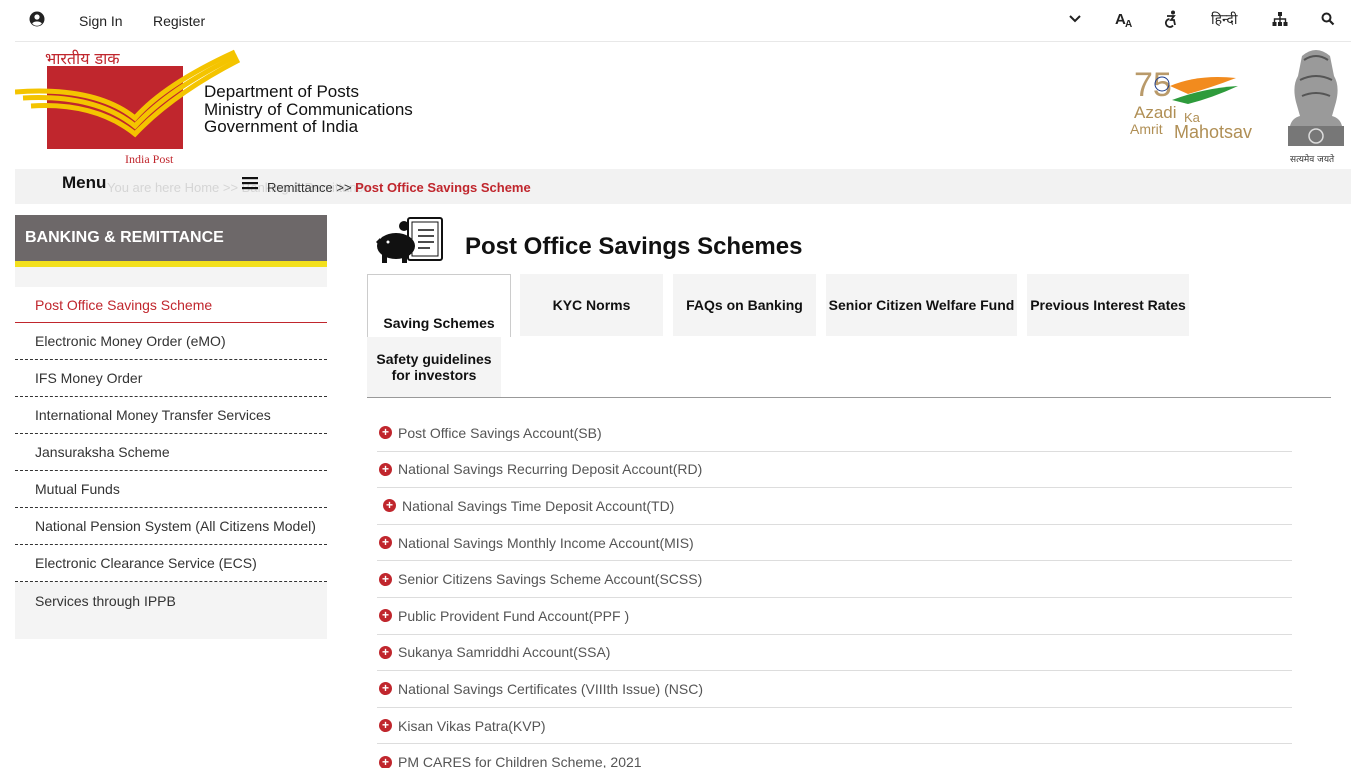  What do you see at coordinates (1316, 107) in the screenshot?
I see `state-emblem: सत्यमेव जयते` at bounding box center [1316, 107].